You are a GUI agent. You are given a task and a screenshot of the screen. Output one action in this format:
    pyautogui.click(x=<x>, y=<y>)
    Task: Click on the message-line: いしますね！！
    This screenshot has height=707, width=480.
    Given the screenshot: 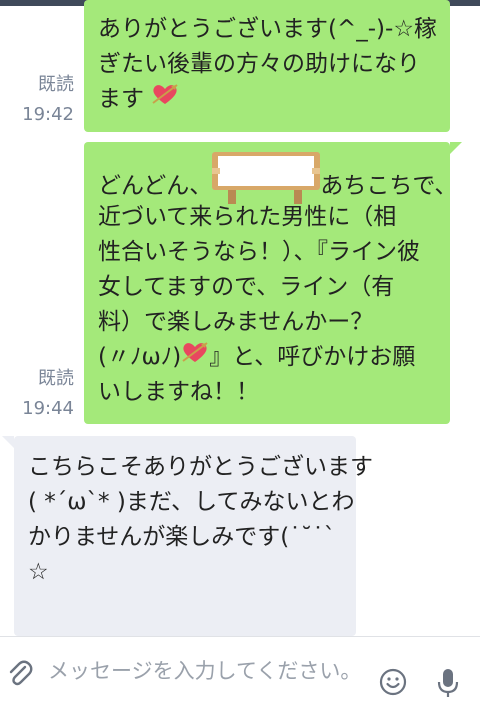 What is the action you would take?
    pyautogui.click(x=178, y=392)
    